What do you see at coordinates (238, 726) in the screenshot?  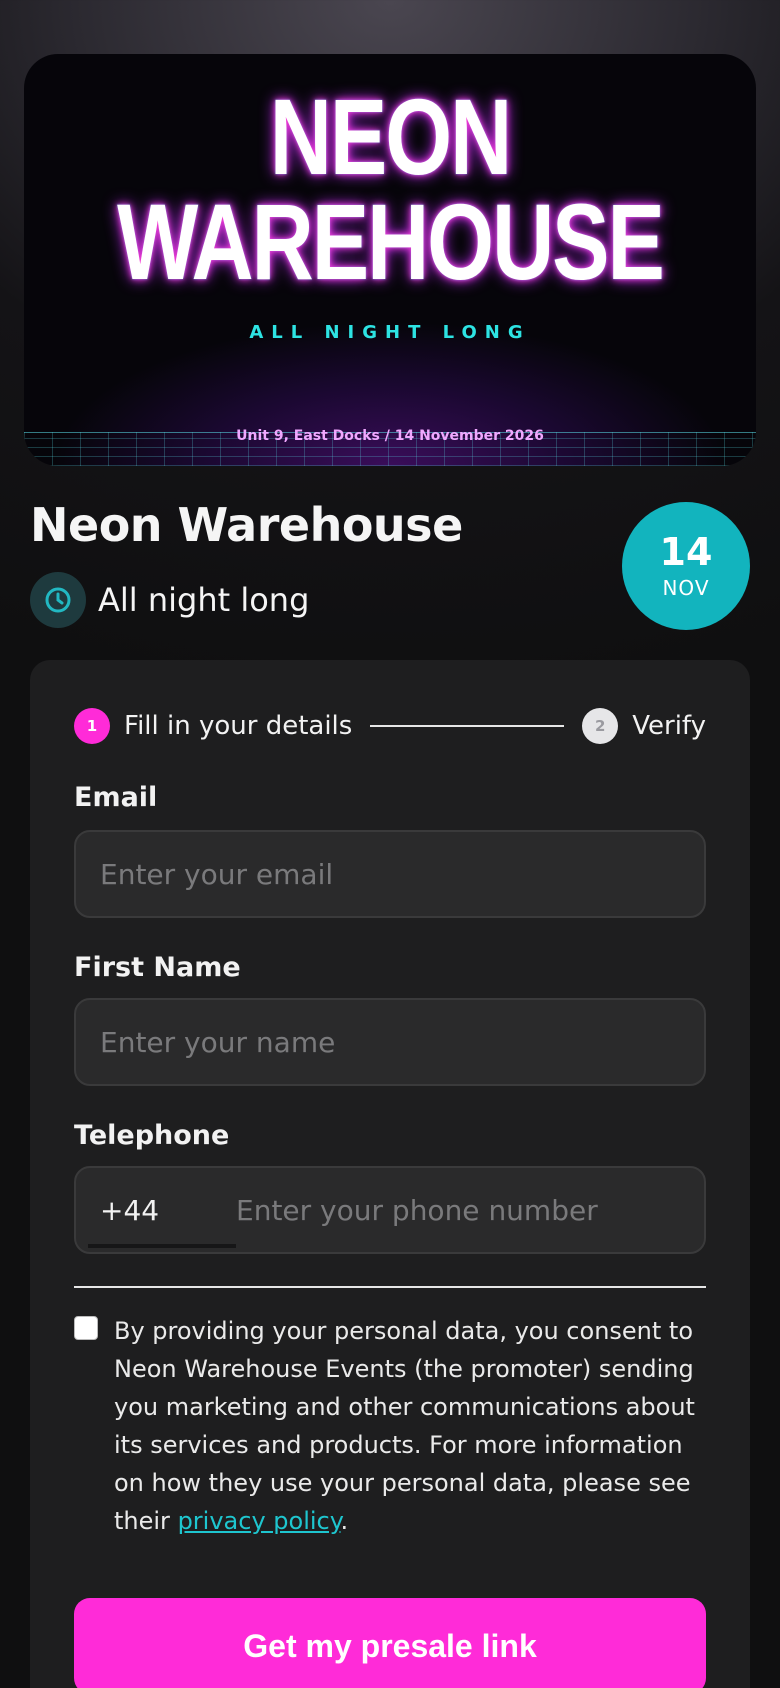 I see `step-1-label: Fill in your details` at bounding box center [238, 726].